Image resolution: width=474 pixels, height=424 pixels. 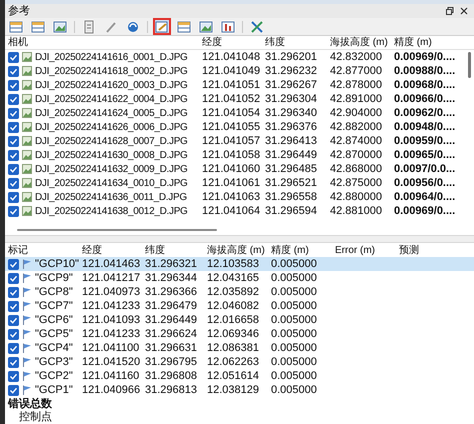 What do you see at coordinates (54, 320) in the screenshot?
I see `marker-label: "GCP6"` at bounding box center [54, 320].